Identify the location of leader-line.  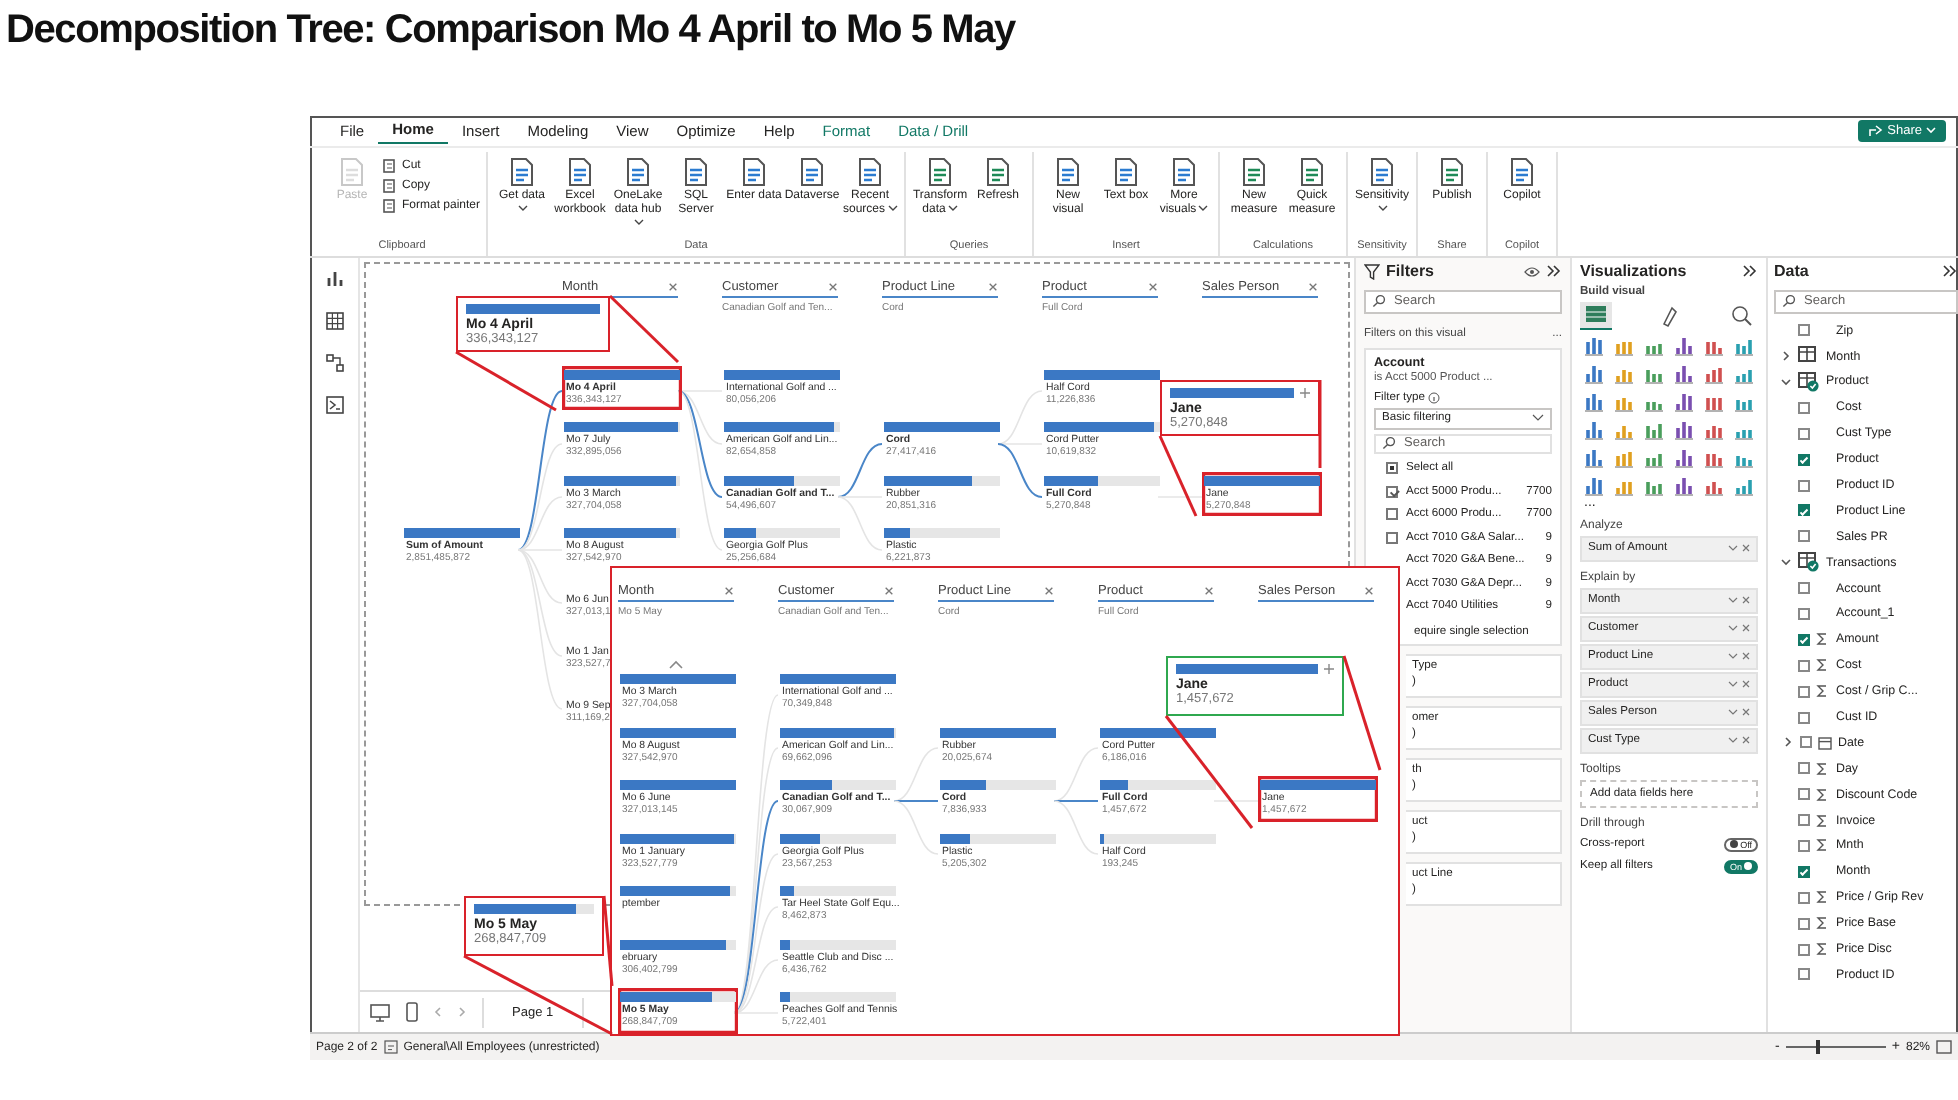
(1362, 713).